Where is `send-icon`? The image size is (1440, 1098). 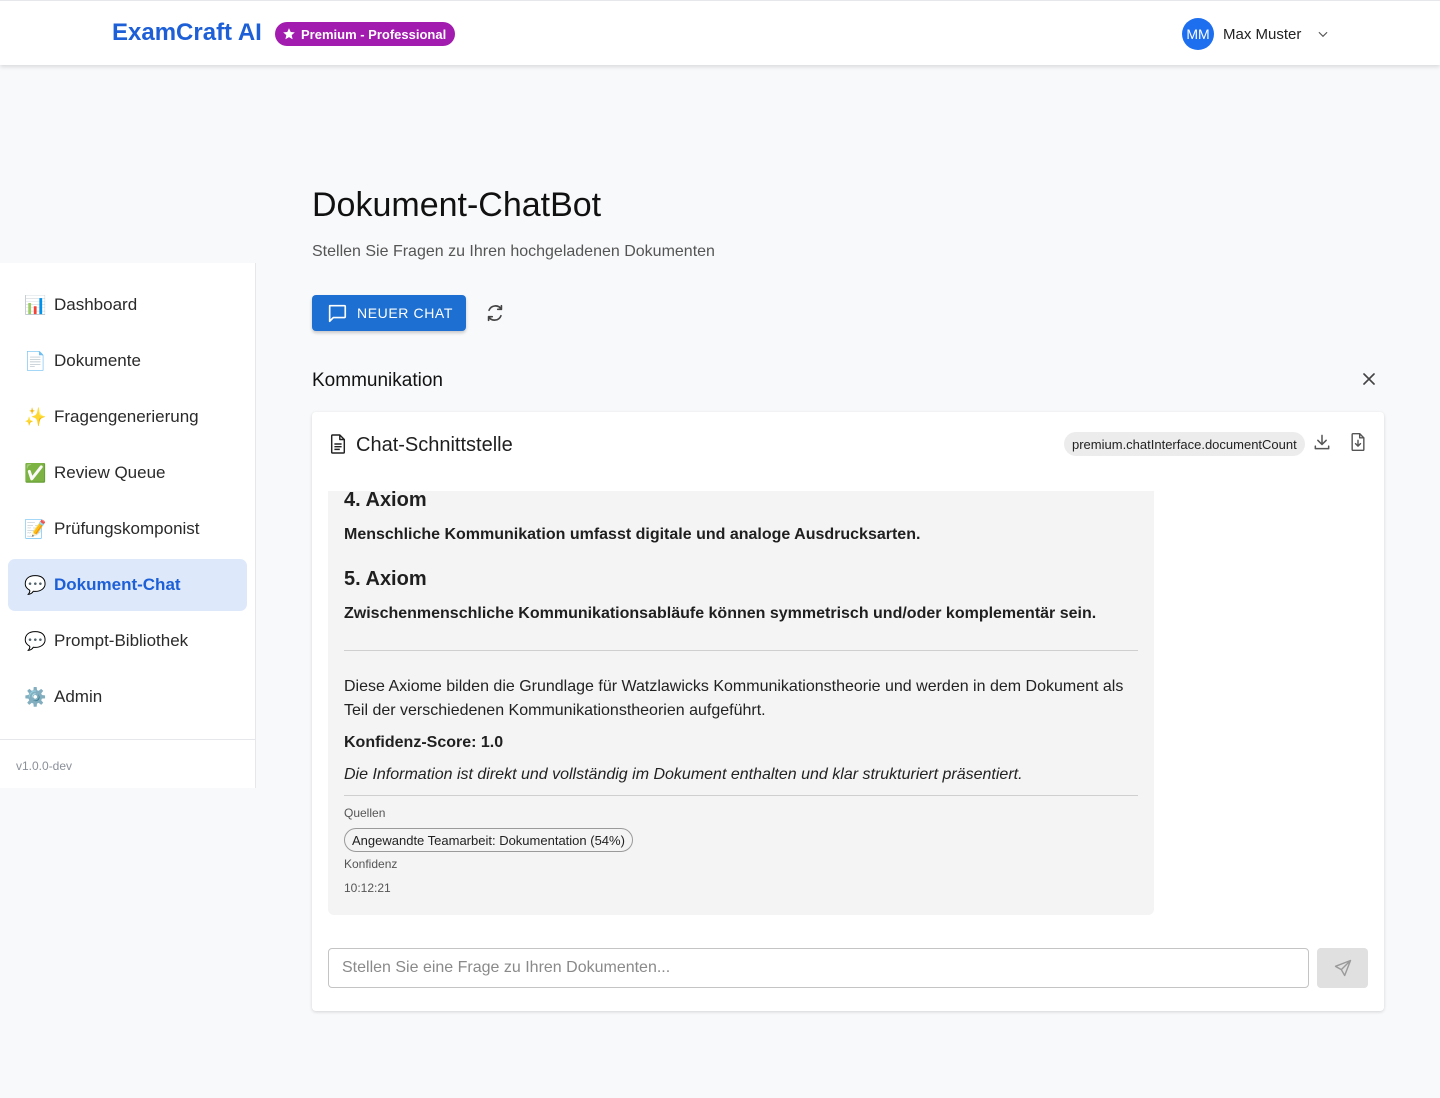
send-icon is located at coordinates (1342, 968).